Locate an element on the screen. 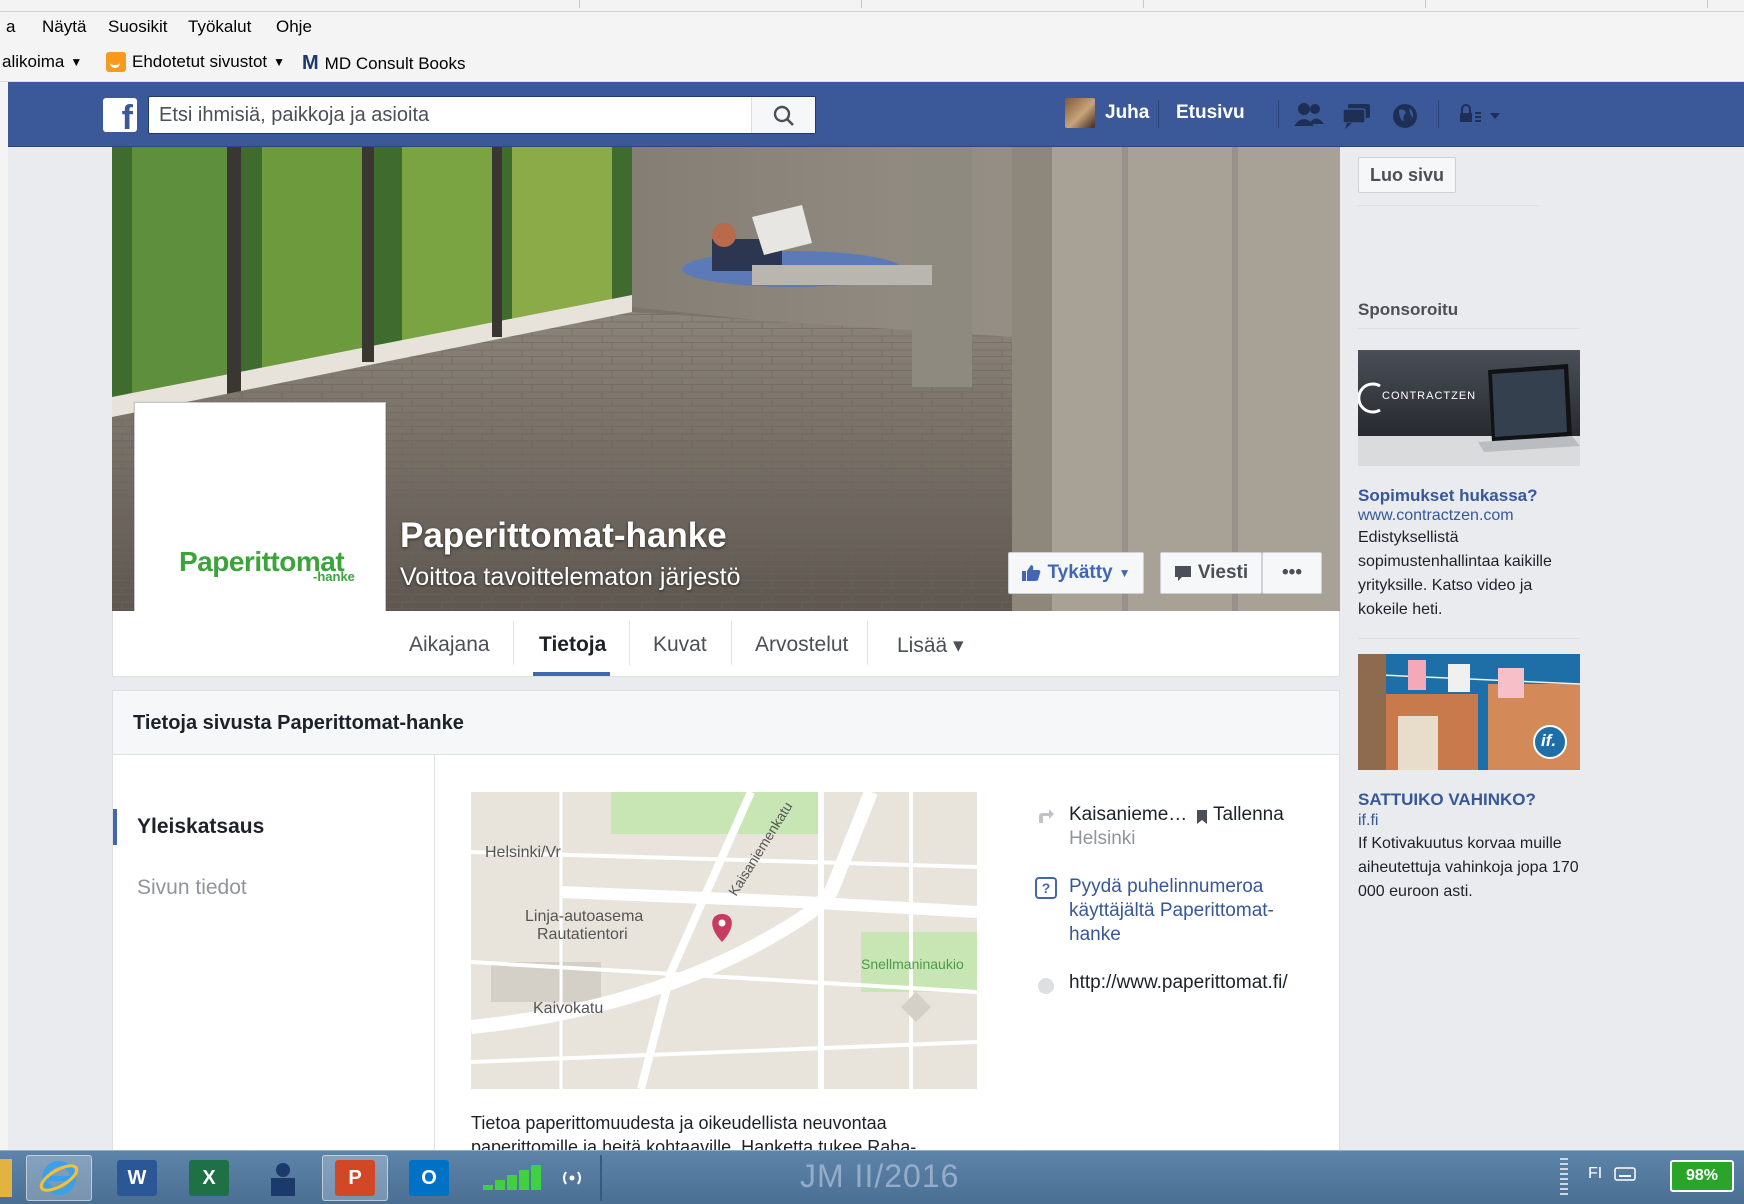 The image size is (1744, 1204). ad-url: if.fi is located at coordinates (1368, 821).